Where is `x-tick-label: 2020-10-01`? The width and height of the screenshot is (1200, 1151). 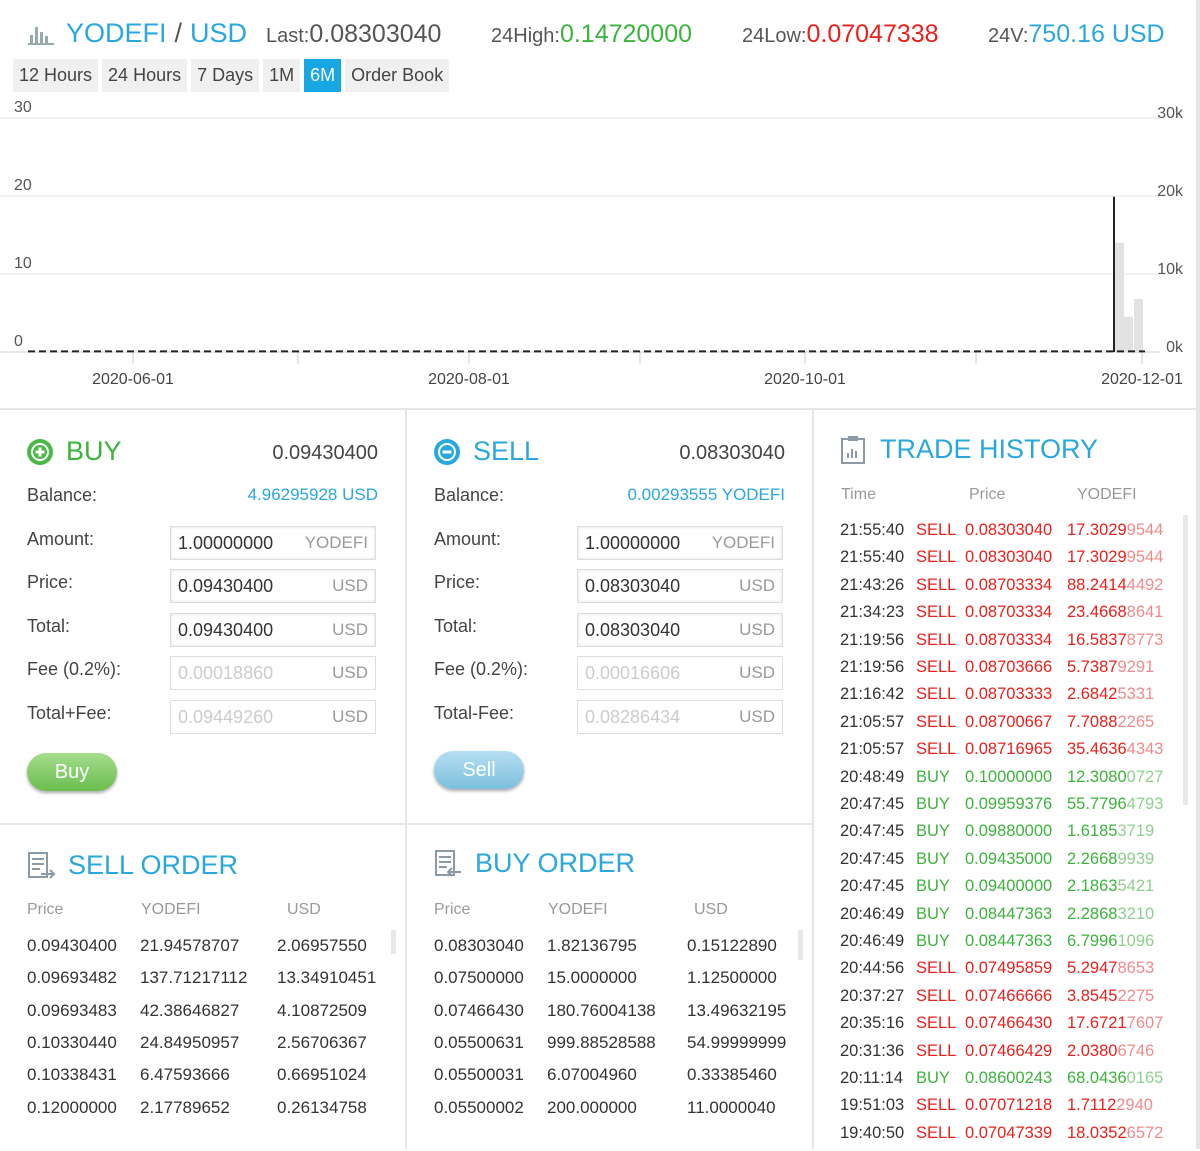 x-tick-label: 2020-10-01 is located at coordinates (805, 379).